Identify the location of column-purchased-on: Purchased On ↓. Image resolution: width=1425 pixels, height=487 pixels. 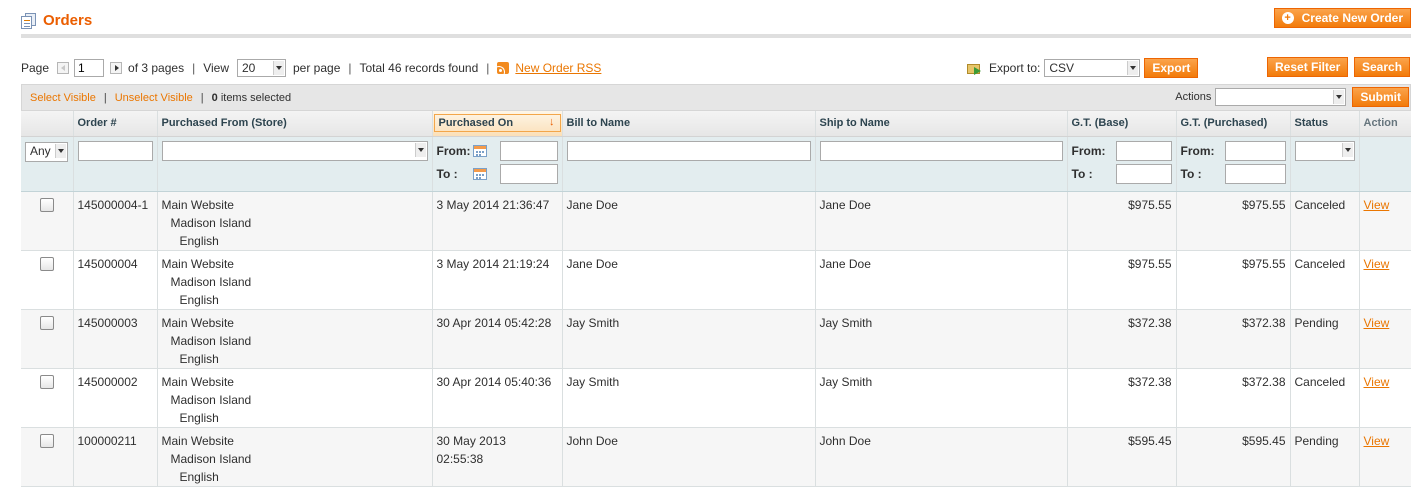
(497, 124).